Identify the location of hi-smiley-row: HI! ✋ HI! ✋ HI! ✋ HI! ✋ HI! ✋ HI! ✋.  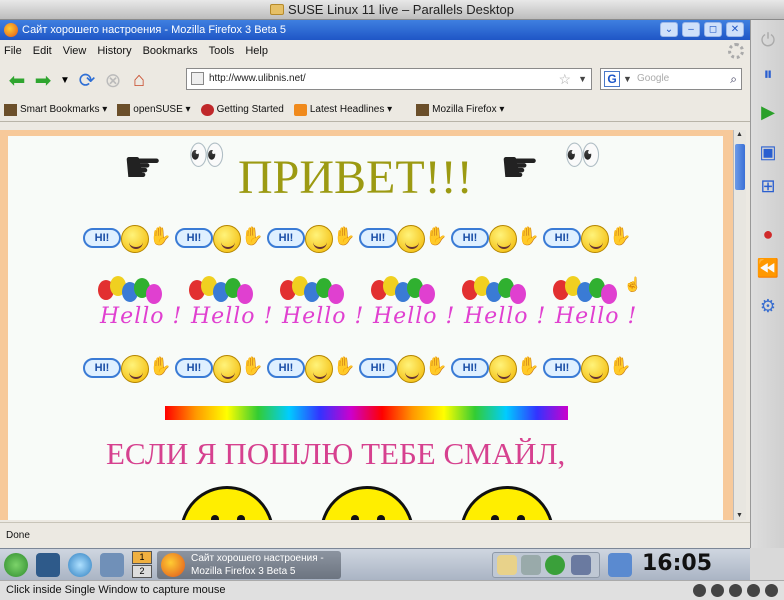
(359, 369).